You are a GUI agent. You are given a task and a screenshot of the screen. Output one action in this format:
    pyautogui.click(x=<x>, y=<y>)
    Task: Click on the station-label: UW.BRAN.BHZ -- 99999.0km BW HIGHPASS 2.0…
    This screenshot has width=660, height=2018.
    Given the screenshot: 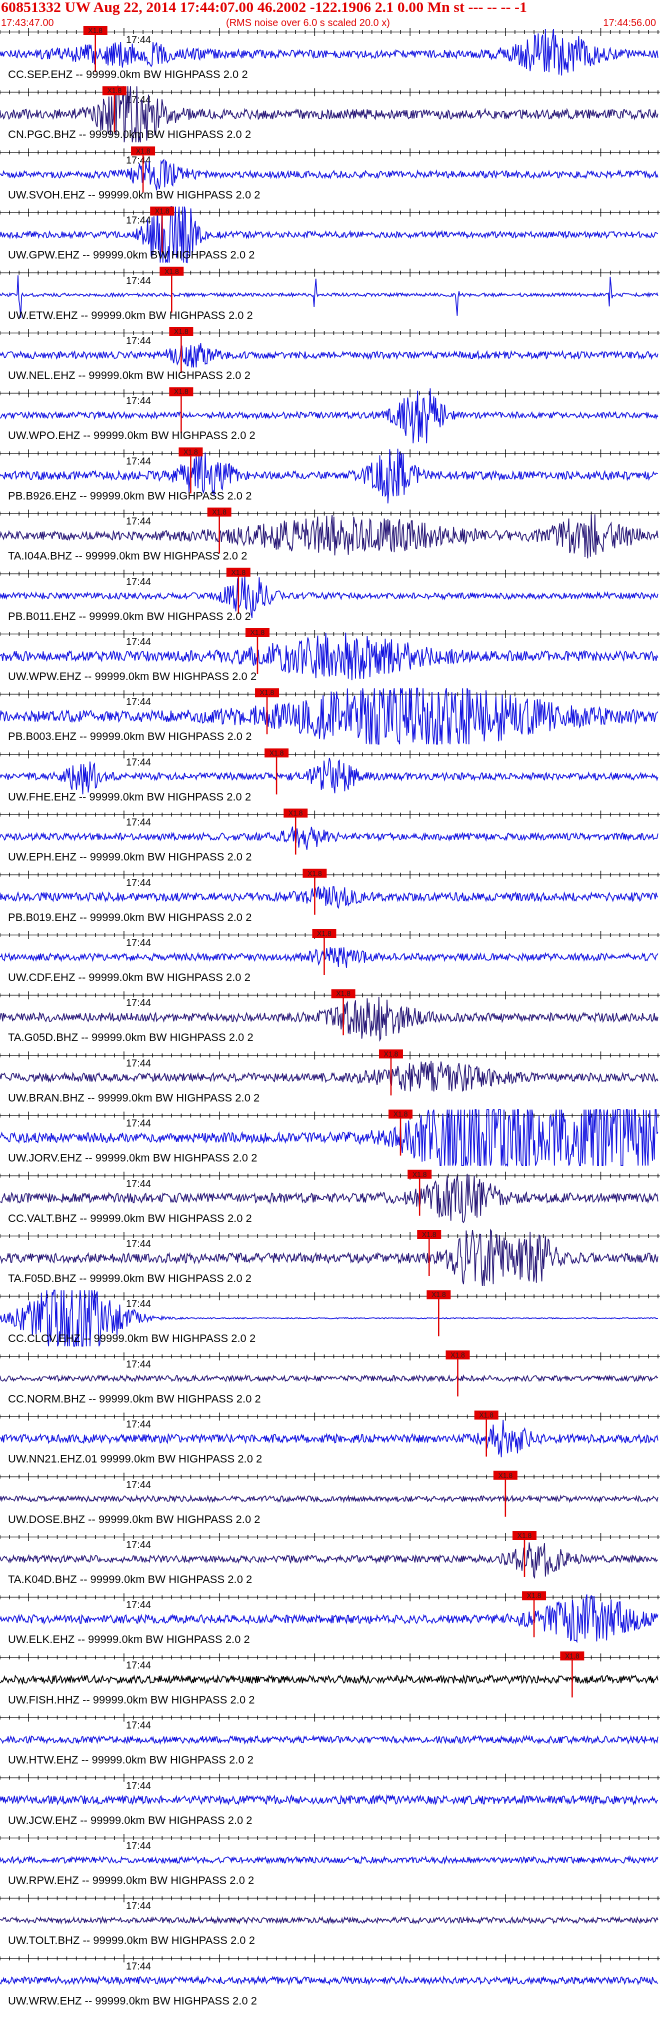 What is the action you would take?
    pyautogui.click(x=134, y=1098)
    